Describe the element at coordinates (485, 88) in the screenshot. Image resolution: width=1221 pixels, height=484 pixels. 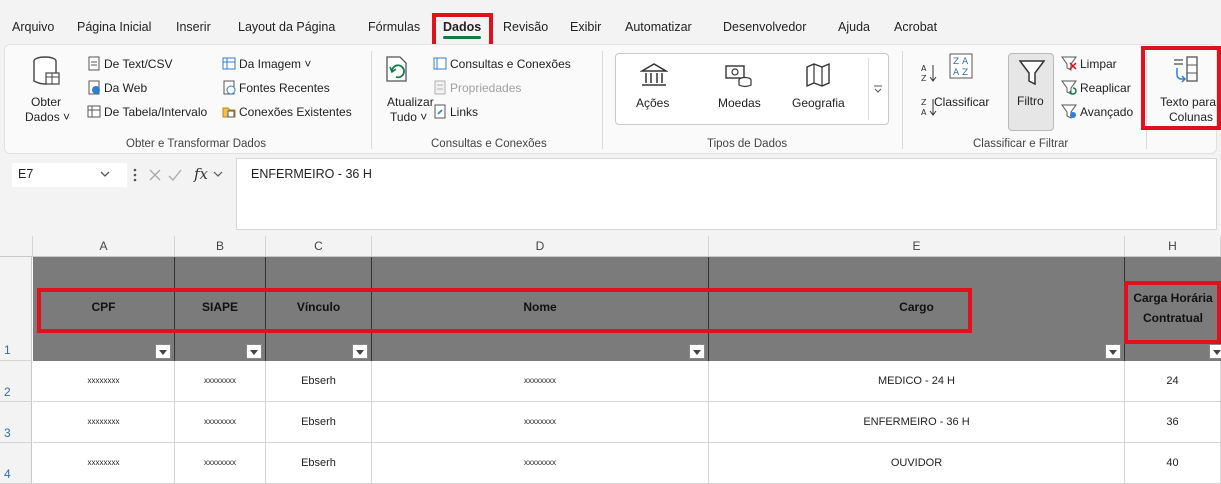
I see `propriedades-button: Propriedades` at that location.